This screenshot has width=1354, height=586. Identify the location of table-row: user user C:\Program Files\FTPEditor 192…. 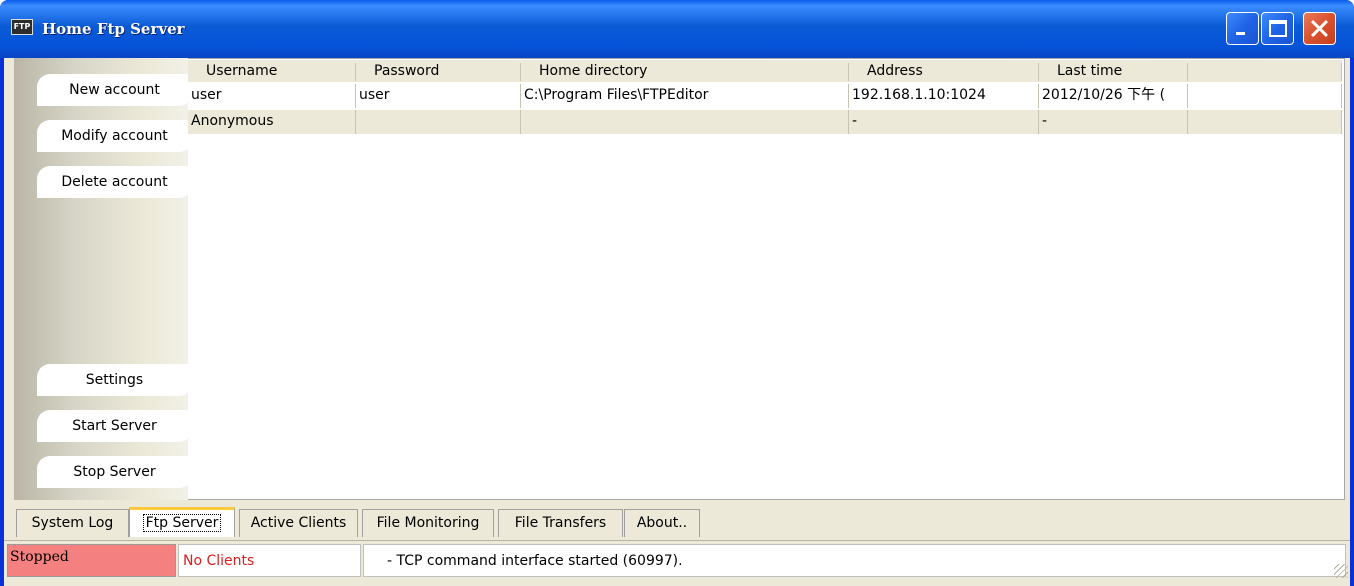
(765, 96).